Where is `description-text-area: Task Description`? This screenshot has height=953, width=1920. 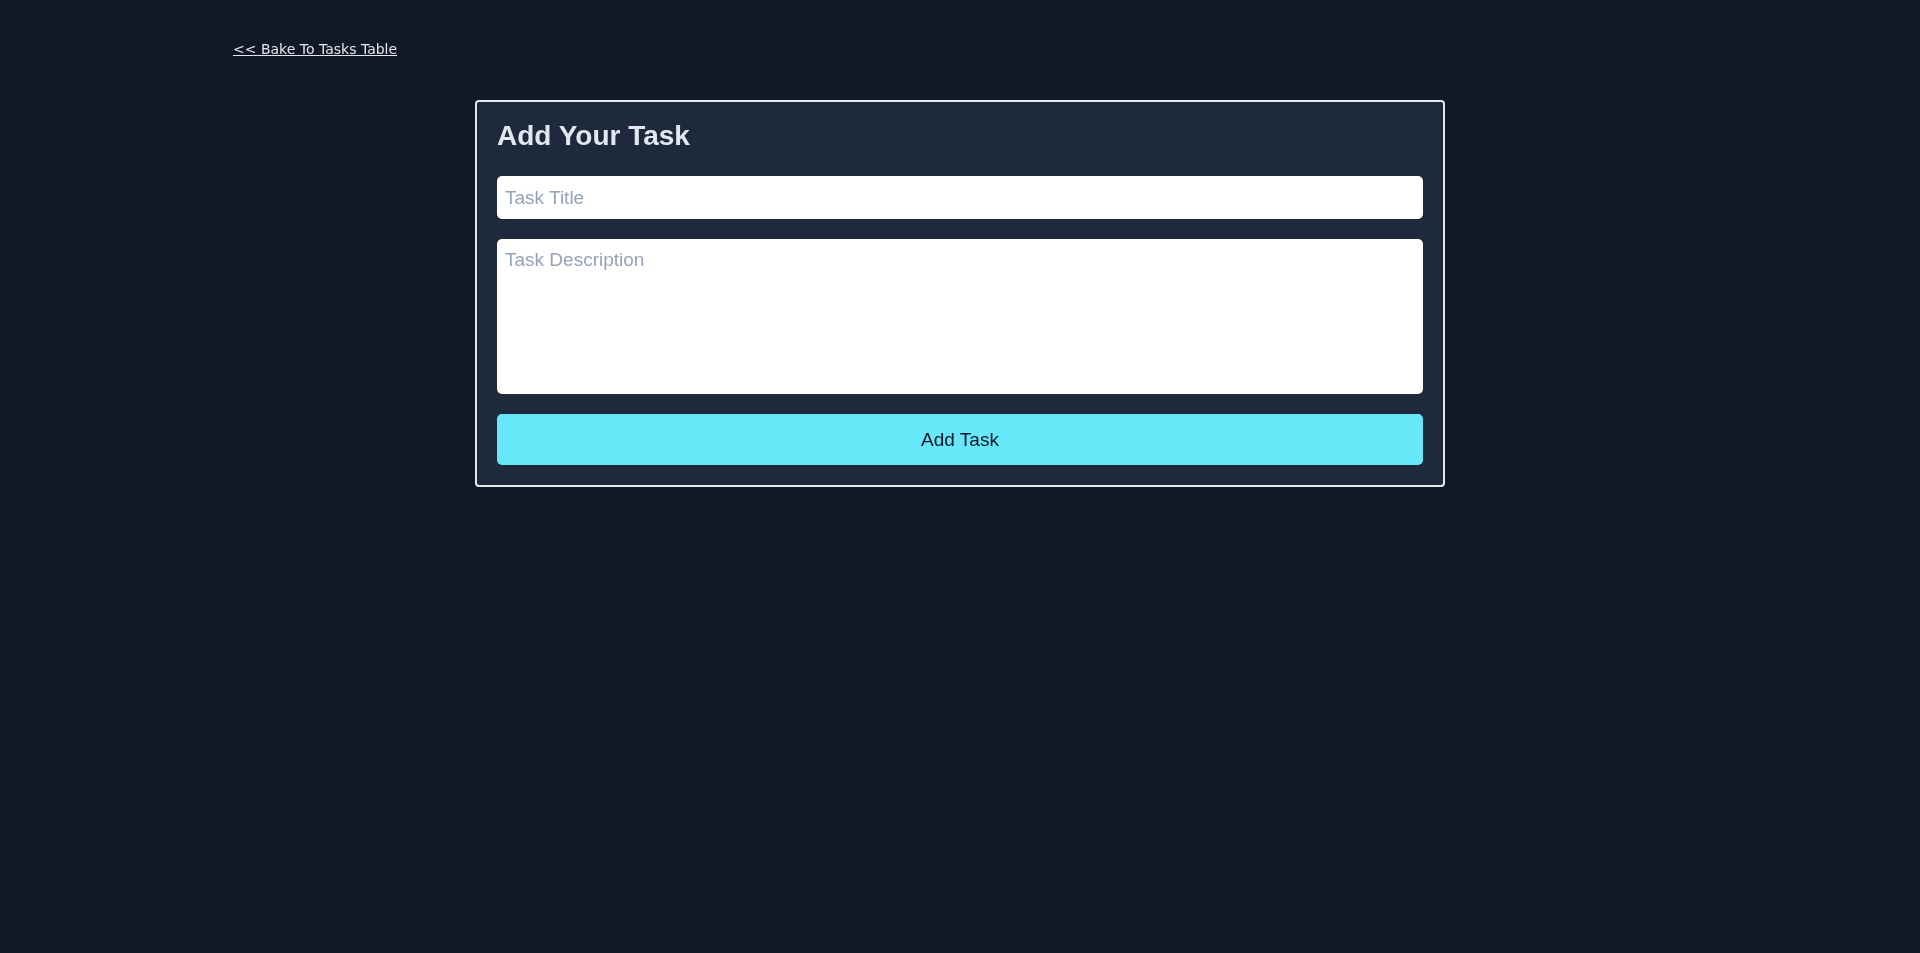 description-text-area: Task Description is located at coordinates (960, 316).